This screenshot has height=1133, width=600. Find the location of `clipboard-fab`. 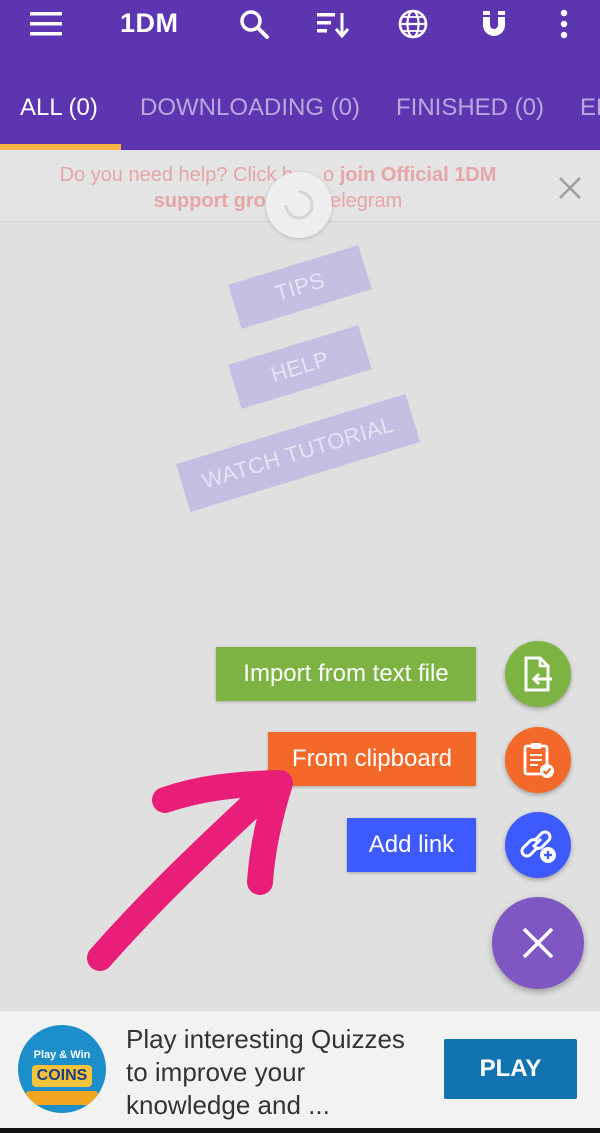

clipboard-fab is located at coordinates (538, 760).